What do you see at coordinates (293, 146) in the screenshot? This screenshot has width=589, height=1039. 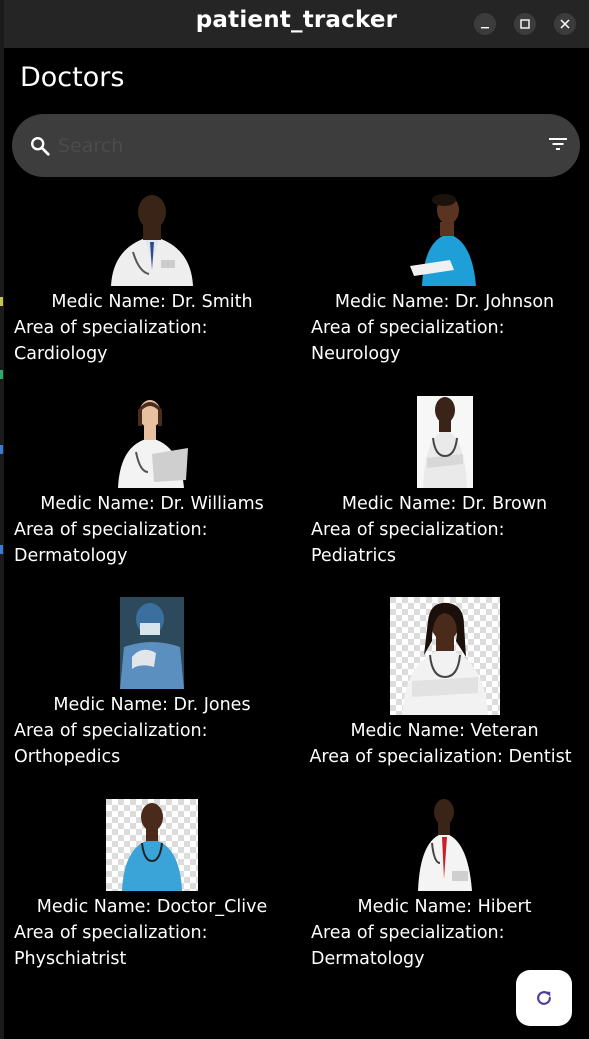 I see `search-input` at bounding box center [293, 146].